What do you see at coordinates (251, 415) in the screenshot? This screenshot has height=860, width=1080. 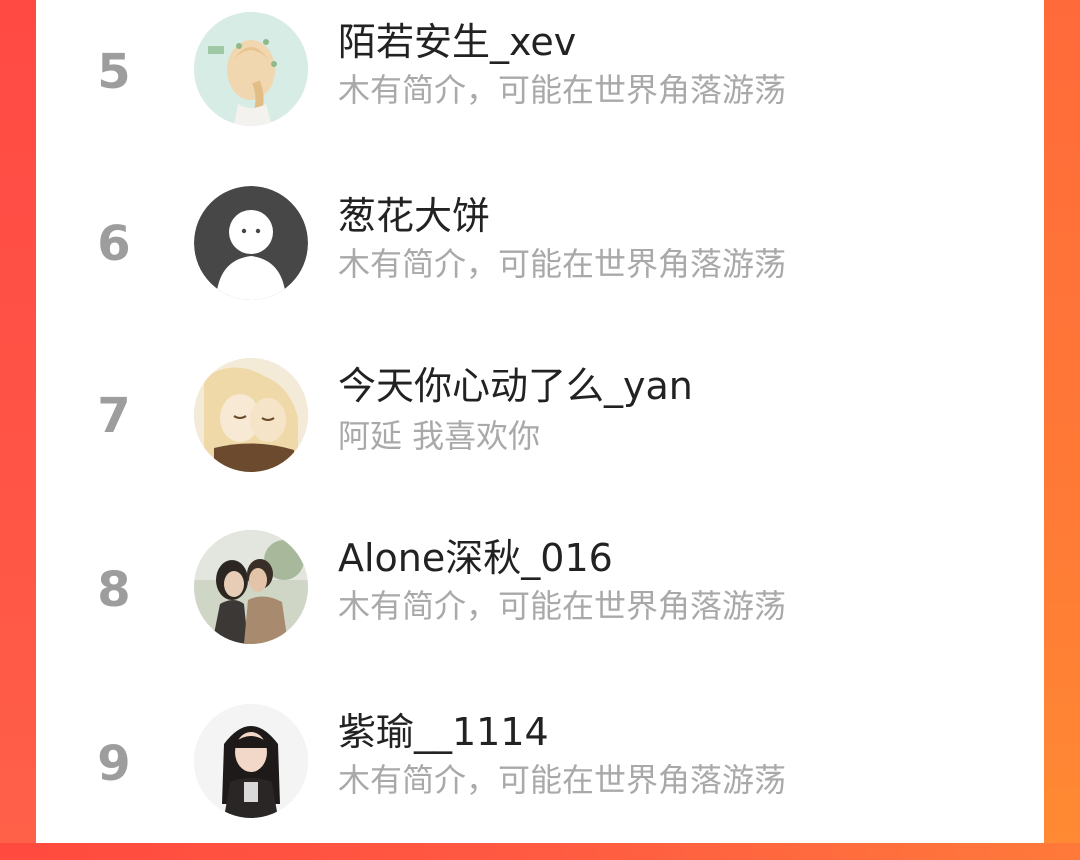 I see `anime-couple-avatar-icon` at bounding box center [251, 415].